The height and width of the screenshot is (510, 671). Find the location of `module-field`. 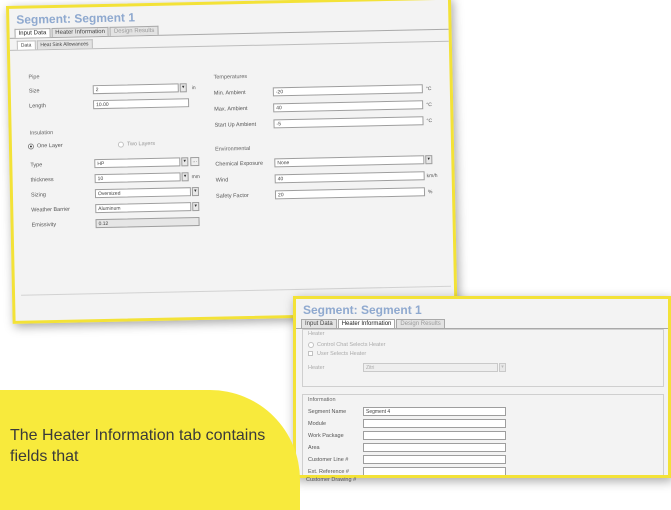

module-field is located at coordinates (434, 423).